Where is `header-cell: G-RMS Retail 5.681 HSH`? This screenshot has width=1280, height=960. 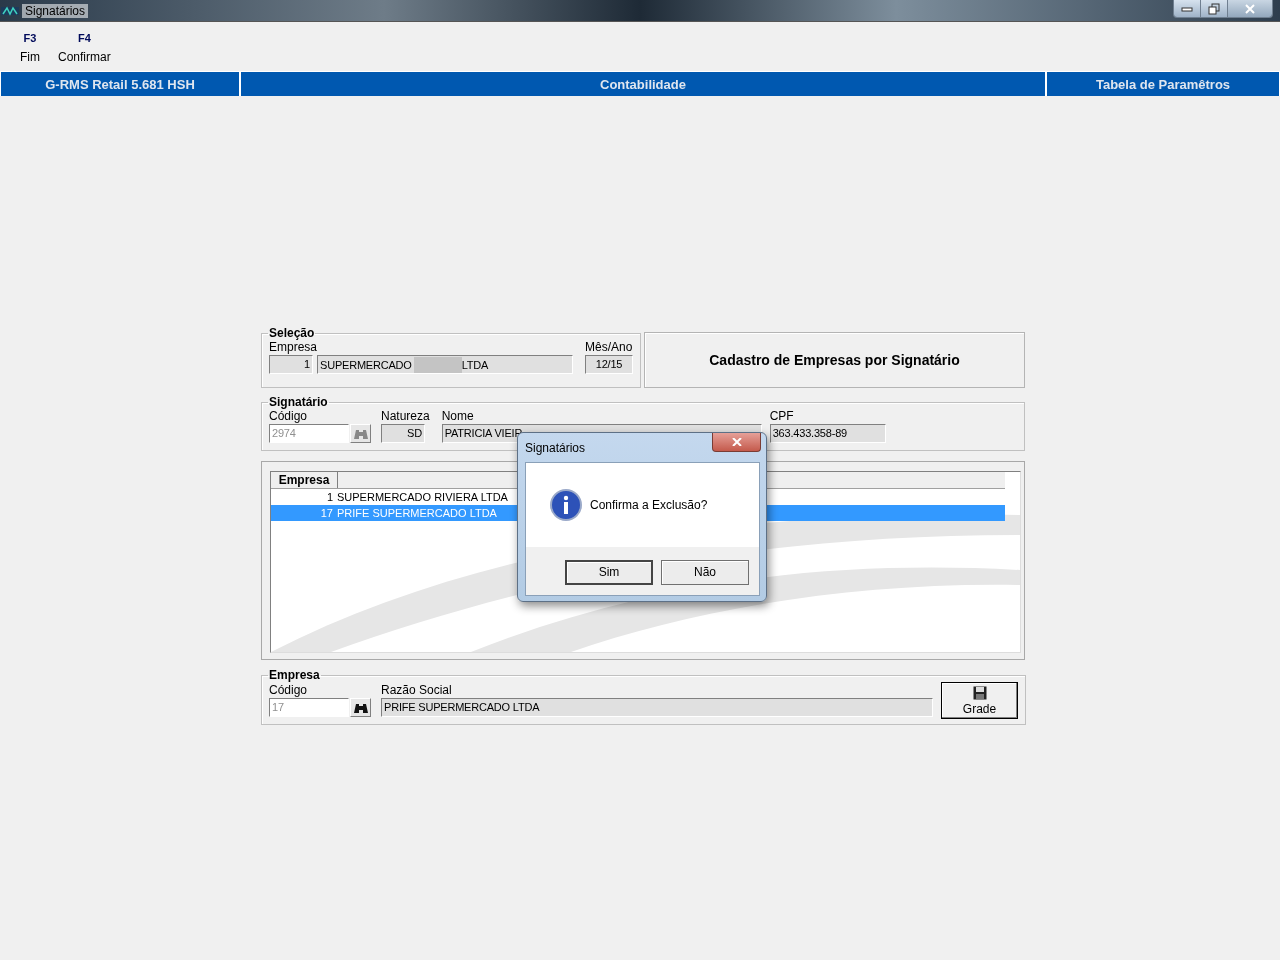 header-cell: G-RMS Retail 5.681 HSH is located at coordinates (120, 84).